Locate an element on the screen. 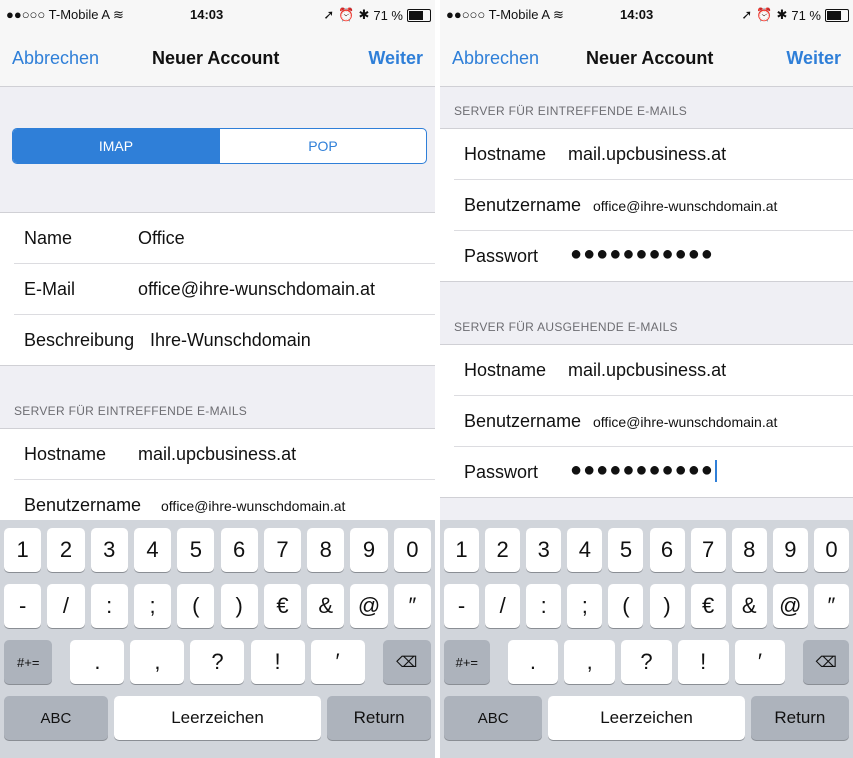 Image resolution: width=853 pixels, height=758 pixels. clock: 14:03 is located at coordinates (207, 14).